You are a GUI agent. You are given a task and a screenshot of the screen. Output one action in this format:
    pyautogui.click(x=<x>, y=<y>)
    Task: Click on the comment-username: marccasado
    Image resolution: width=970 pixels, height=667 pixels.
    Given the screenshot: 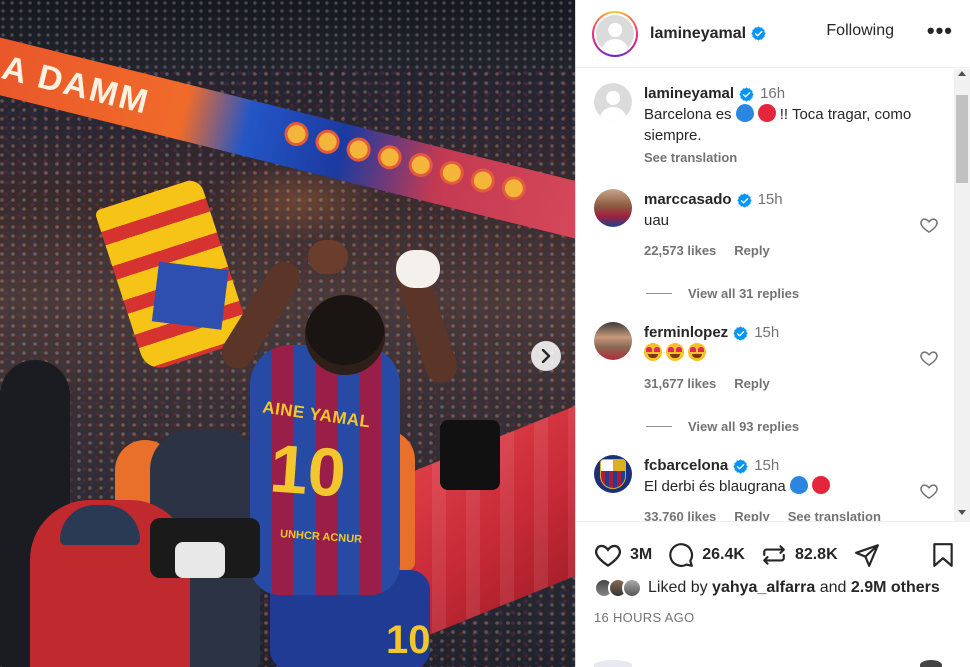 What is the action you would take?
    pyautogui.click(x=688, y=199)
    